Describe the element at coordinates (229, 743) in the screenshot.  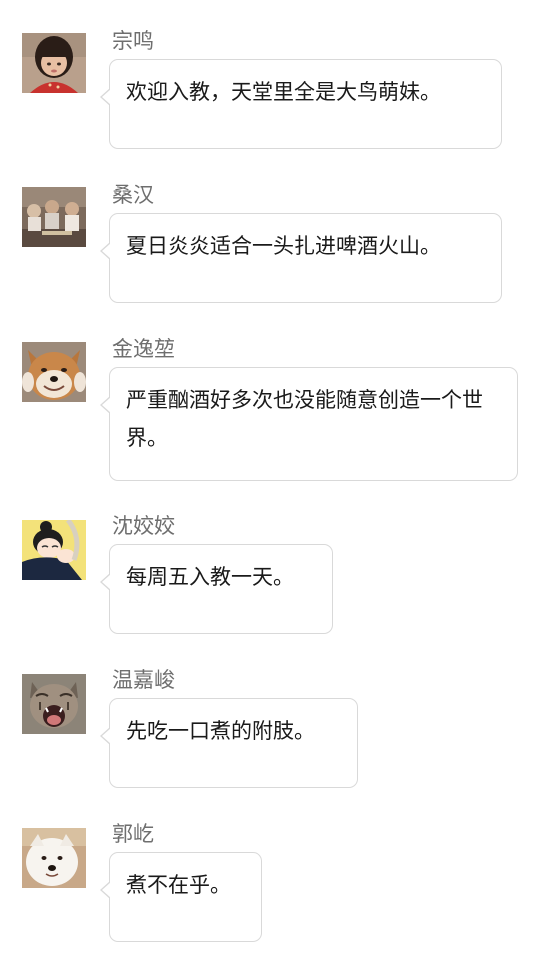
I see `message-bubble: 先吃一口煮的附肢。` at that location.